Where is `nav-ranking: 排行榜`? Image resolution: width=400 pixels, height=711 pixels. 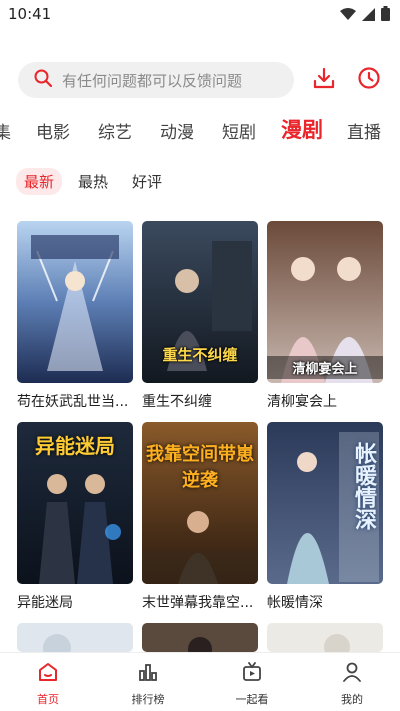 nav-ranking: 排行榜 is located at coordinates (148, 684).